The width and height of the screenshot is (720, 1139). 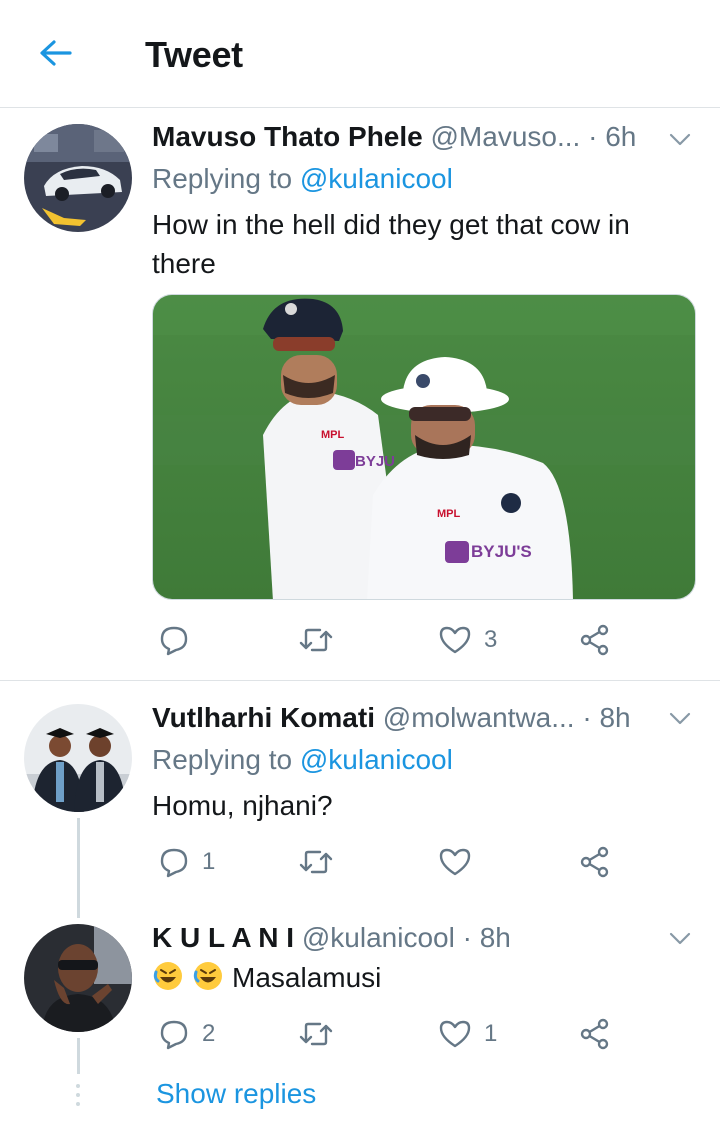 I want to click on back-arrow-icon, so click(x=56, y=53).